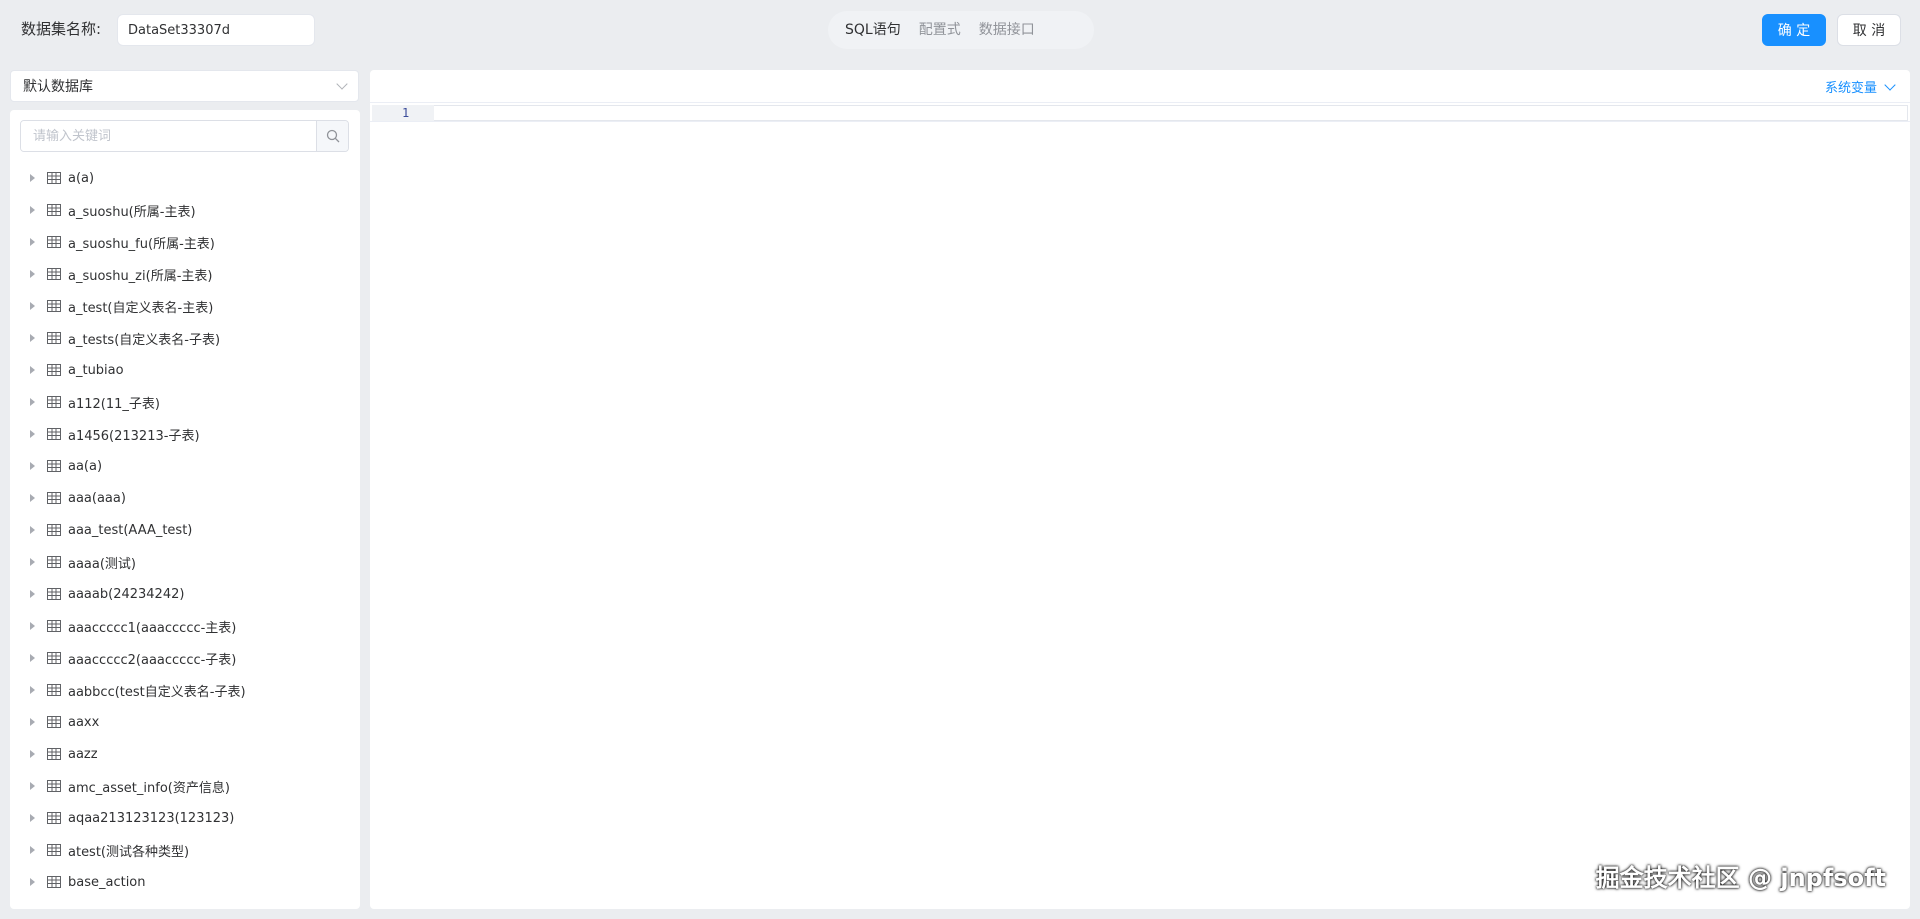  I want to click on search-icon, so click(332, 136).